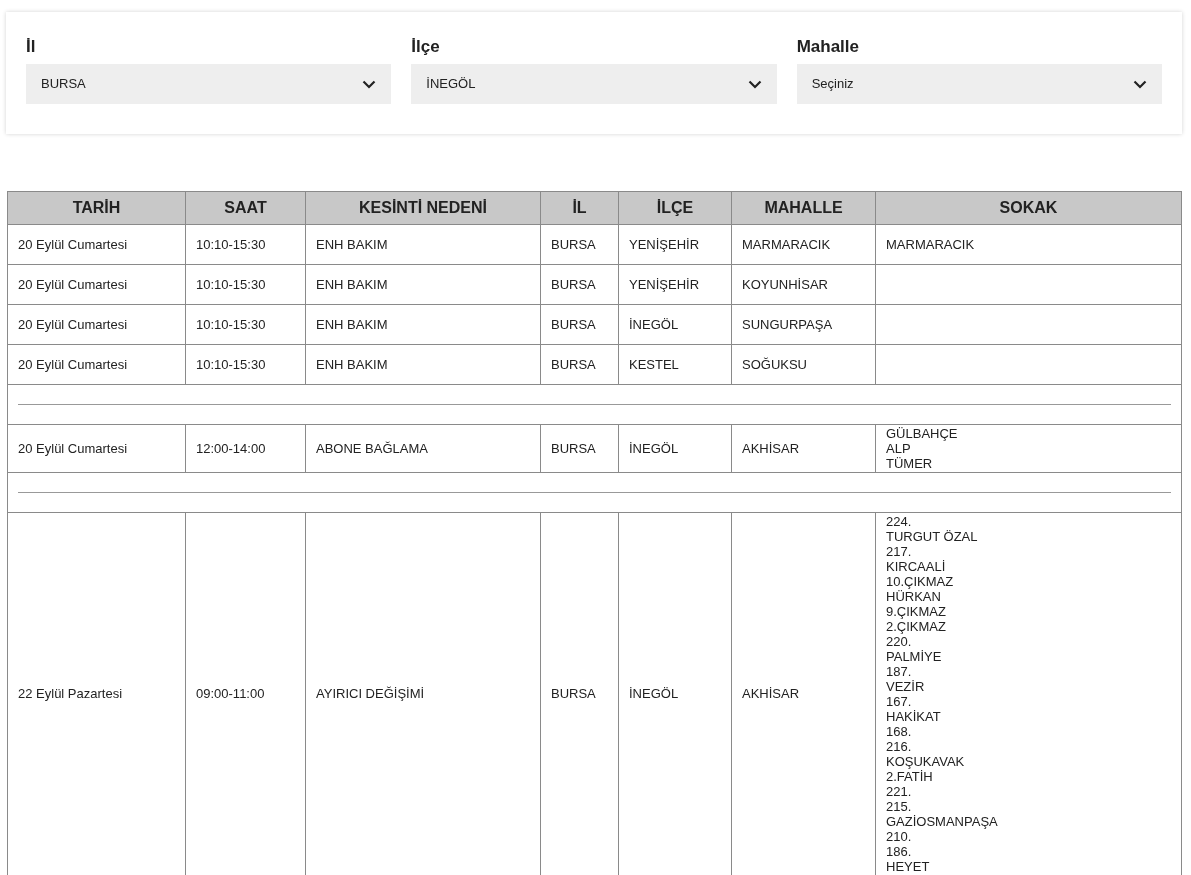  I want to click on street-name: 2.ÇIKMAZ, so click(916, 626).